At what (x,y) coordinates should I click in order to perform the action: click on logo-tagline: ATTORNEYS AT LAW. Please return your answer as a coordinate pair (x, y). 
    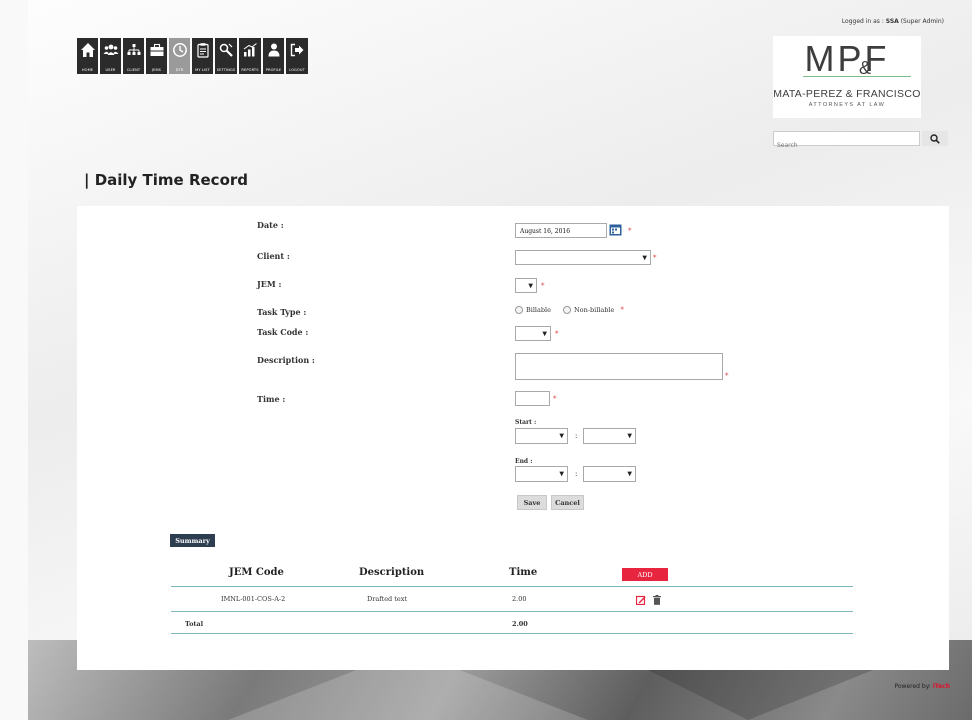
    Looking at the image, I should click on (847, 105).